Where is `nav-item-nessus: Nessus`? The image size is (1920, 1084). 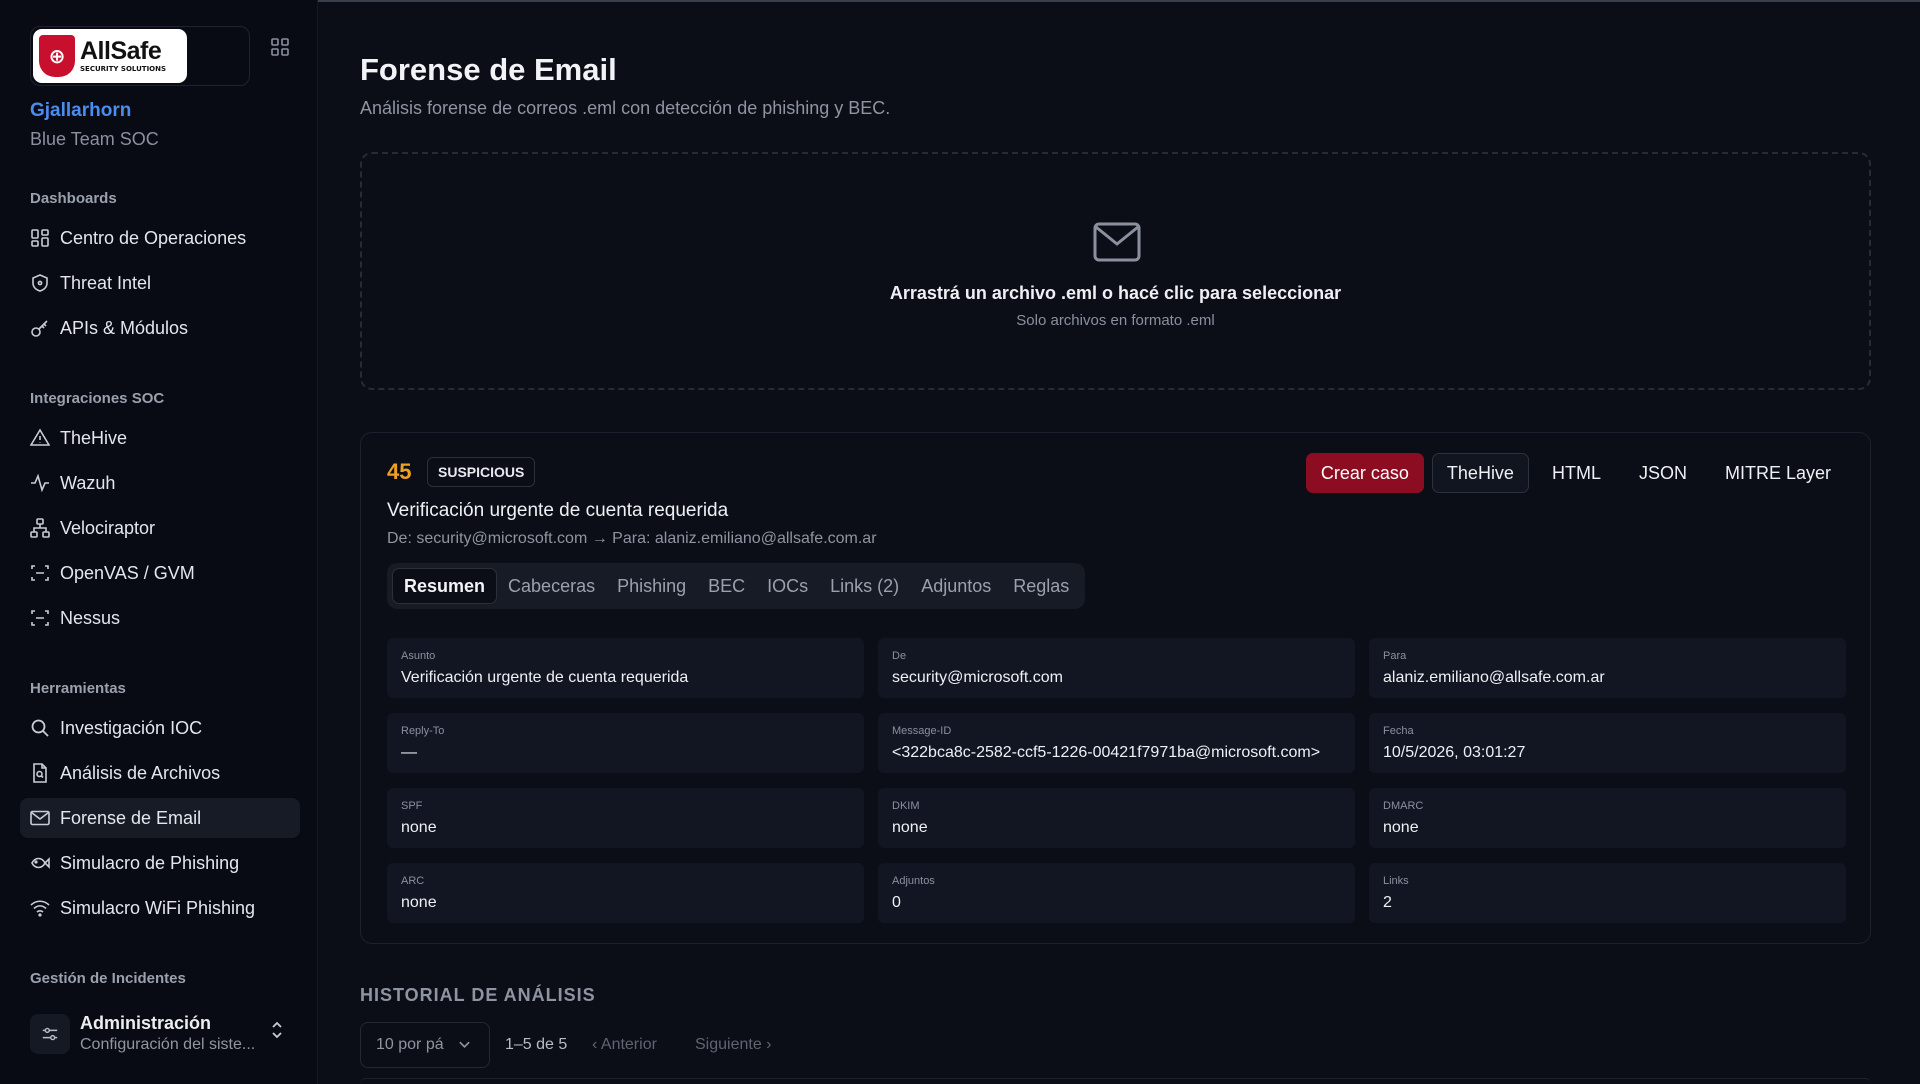
nav-item-nessus: Nessus is located at coordinates (160, 618).